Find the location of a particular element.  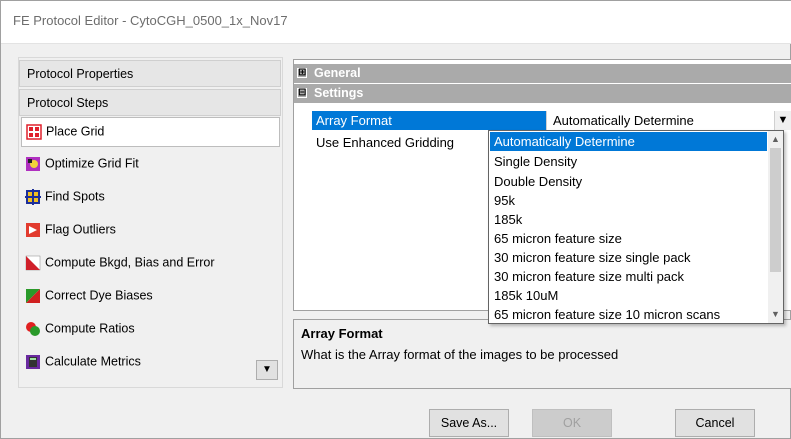

step-label: Calculate Metrics is located at coordinates (93, 361).